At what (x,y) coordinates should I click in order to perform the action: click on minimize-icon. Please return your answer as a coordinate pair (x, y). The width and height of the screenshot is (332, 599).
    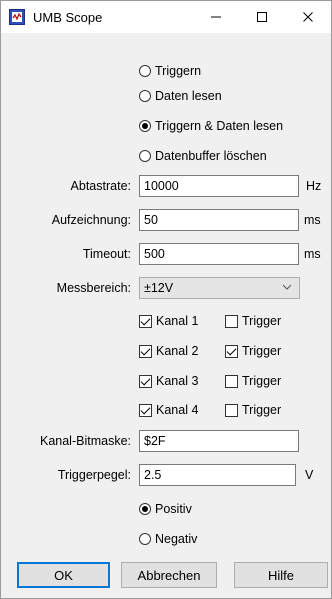
    Looking at the image, I should click on (216, 17).